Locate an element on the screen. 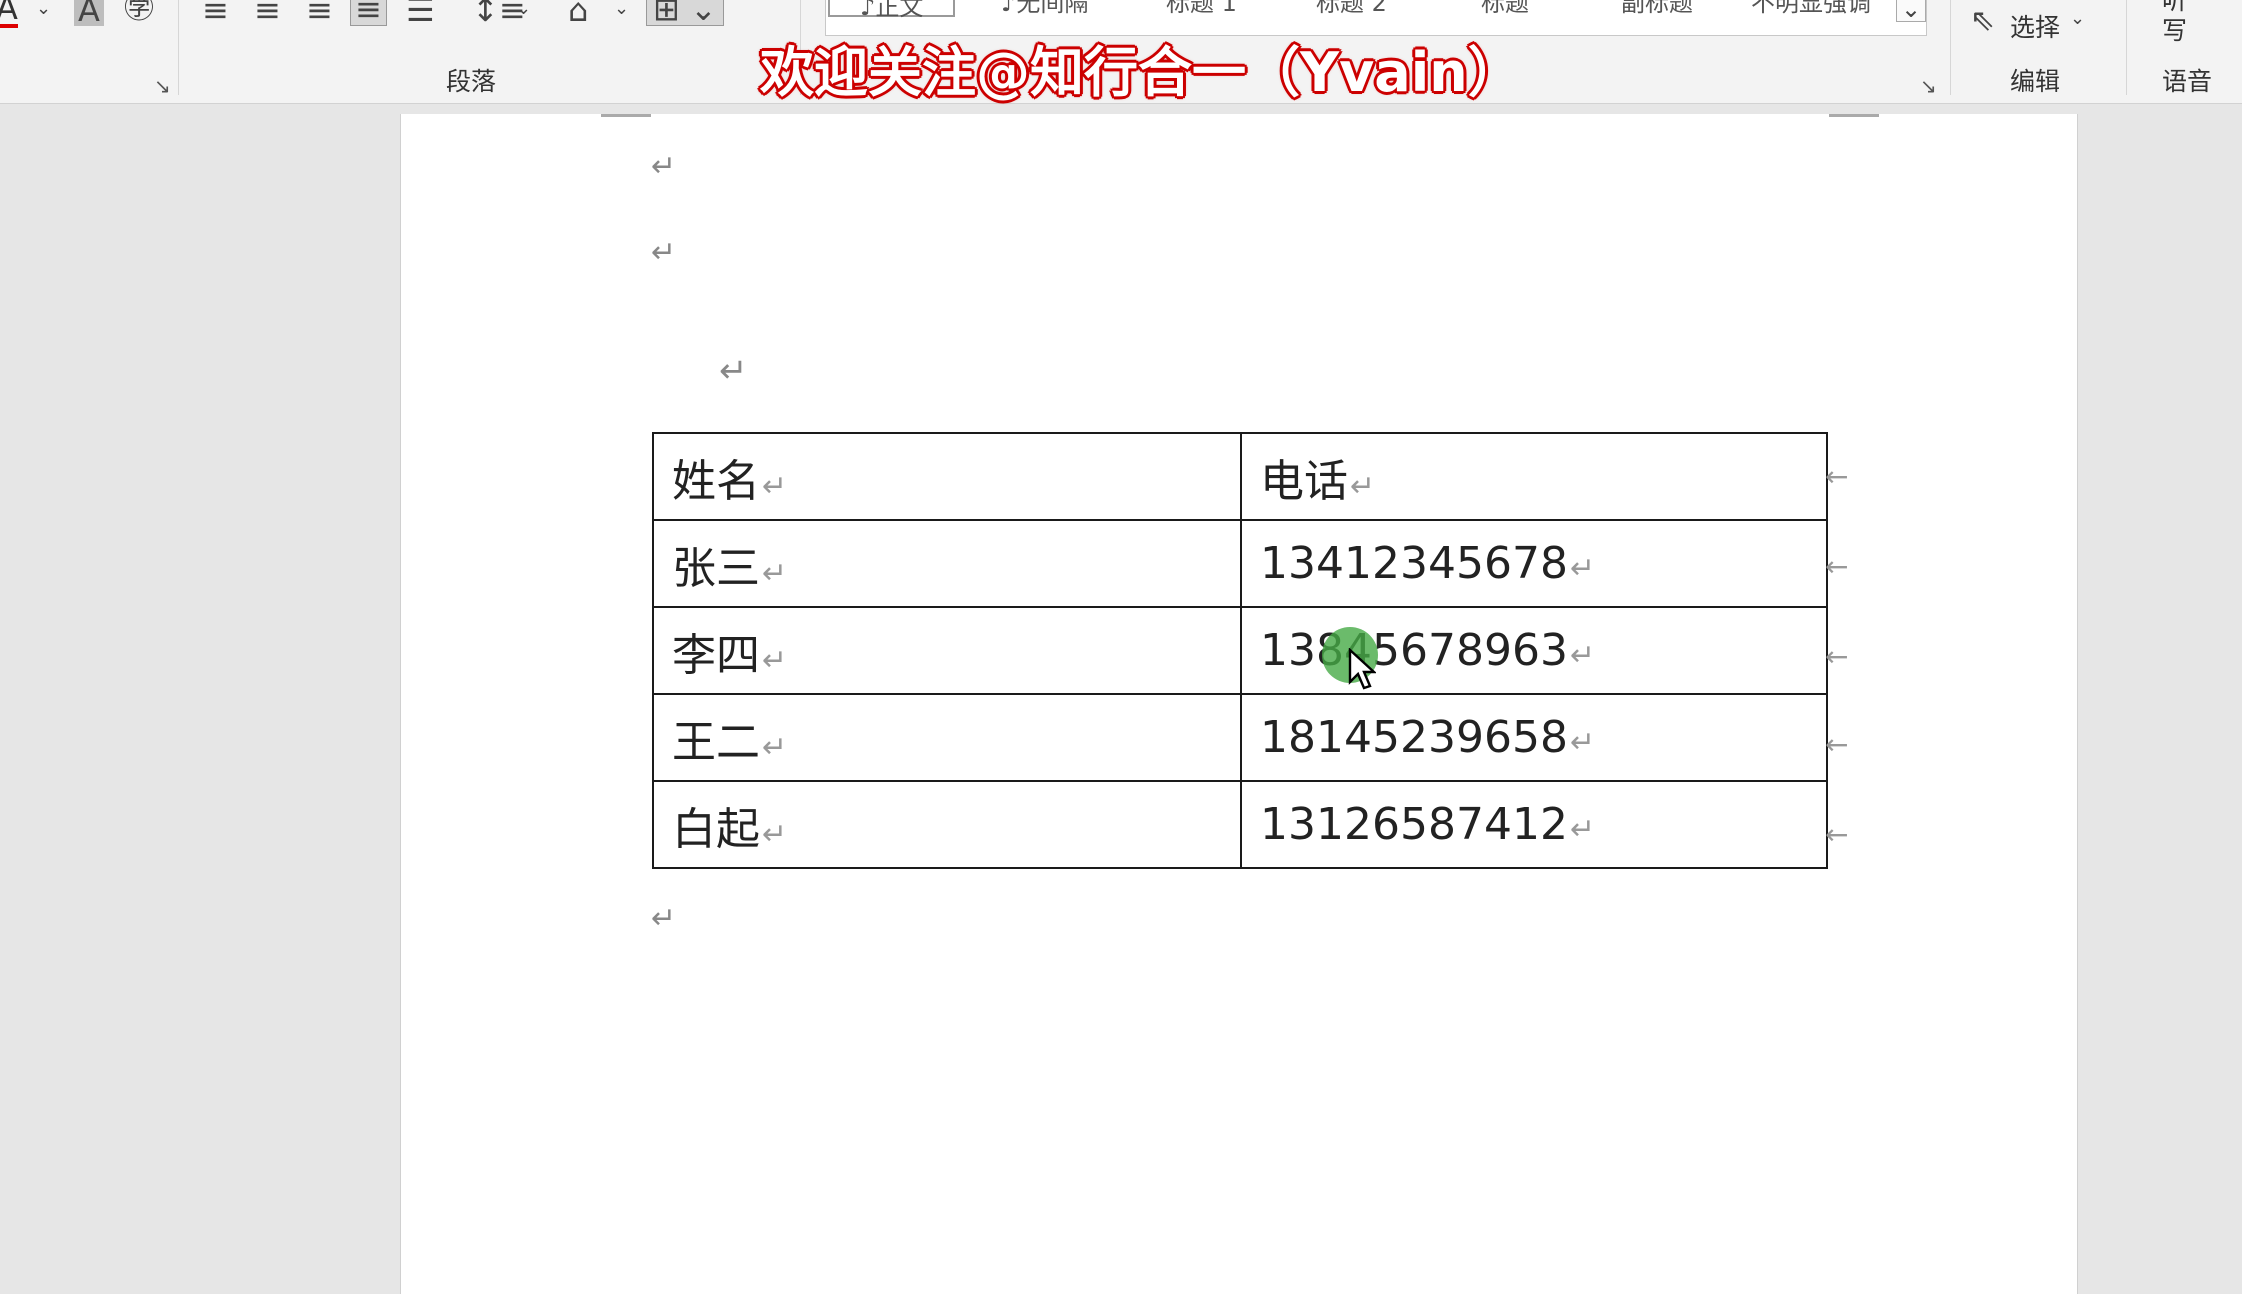 The image size is (2242, 1294). watermark-caption: 欢迎关注@知行合一（Yvain） is located at coordinates (1141, 72).